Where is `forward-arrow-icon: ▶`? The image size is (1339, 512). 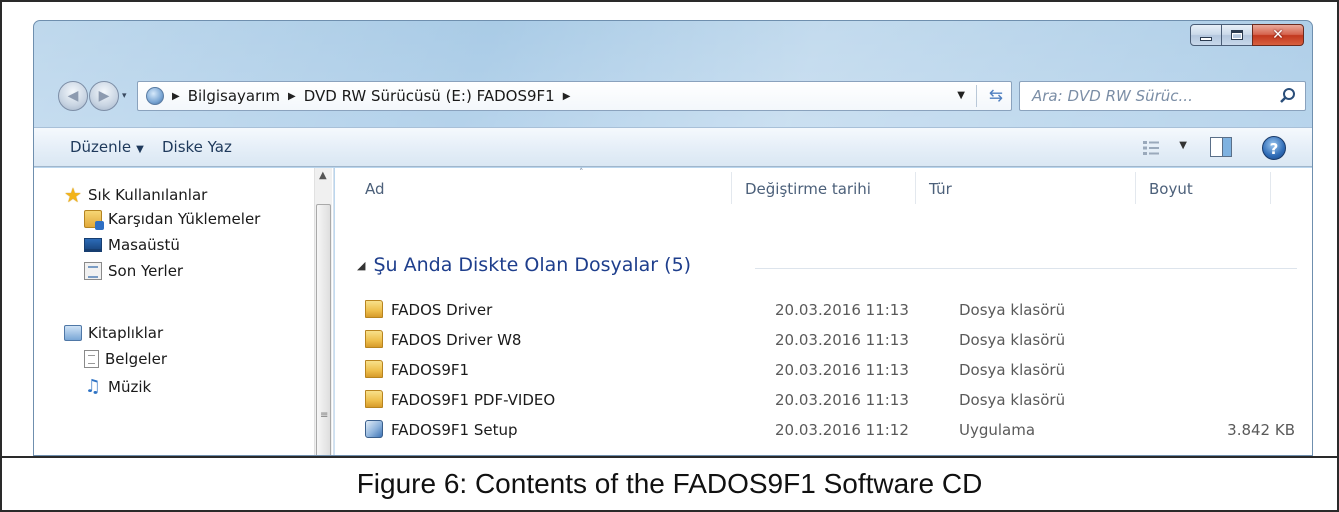 forward-arrow-icon: ▶ is located at coordinates (104, 96).